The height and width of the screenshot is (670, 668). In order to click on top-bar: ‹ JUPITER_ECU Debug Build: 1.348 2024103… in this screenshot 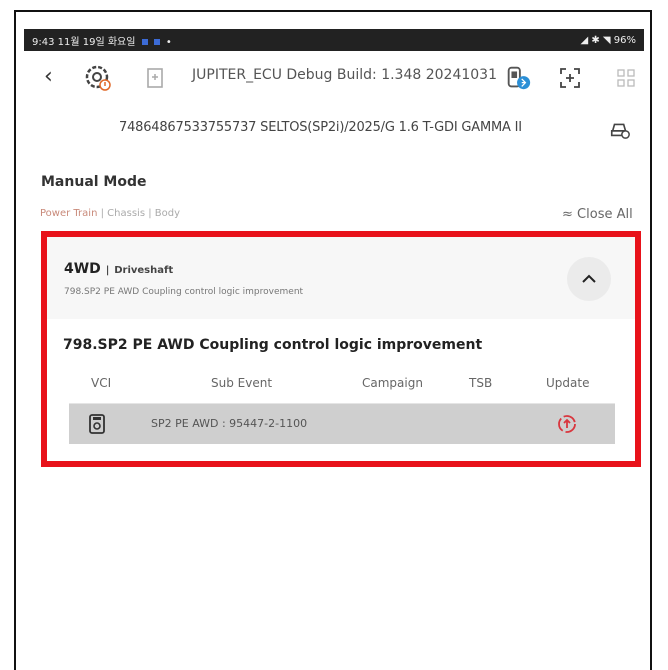, I will do `click(334, 78)`.